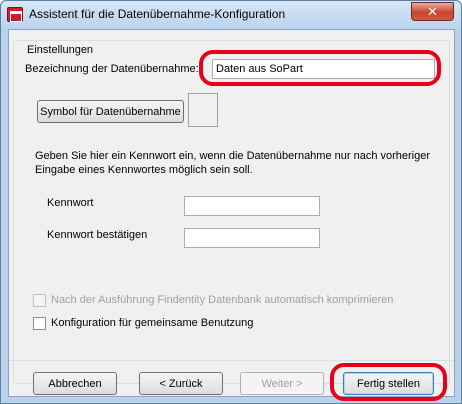 Image resolution: width=462 pixels, height=404 pixels. Describe the element at coordinates (181, 383) in the screenshot. I see `back-button: < Zurück` at that location.